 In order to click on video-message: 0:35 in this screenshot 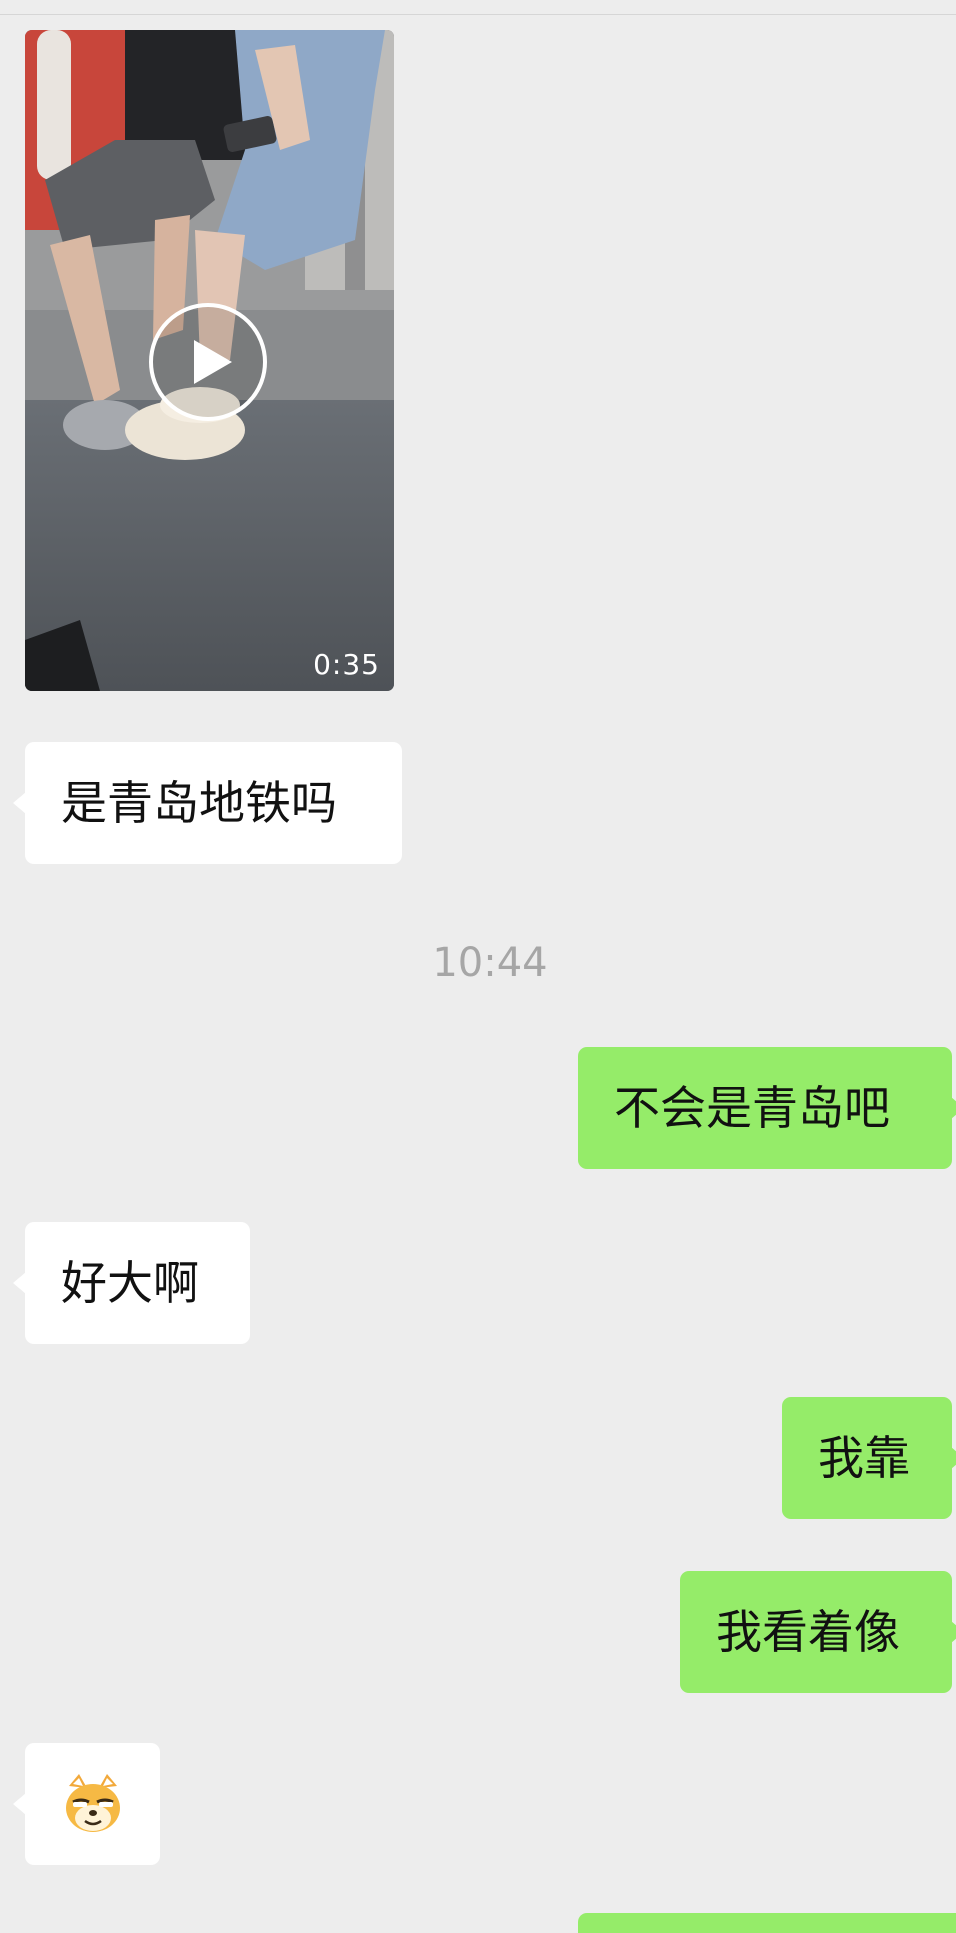, I will do `click(209, 360)`.